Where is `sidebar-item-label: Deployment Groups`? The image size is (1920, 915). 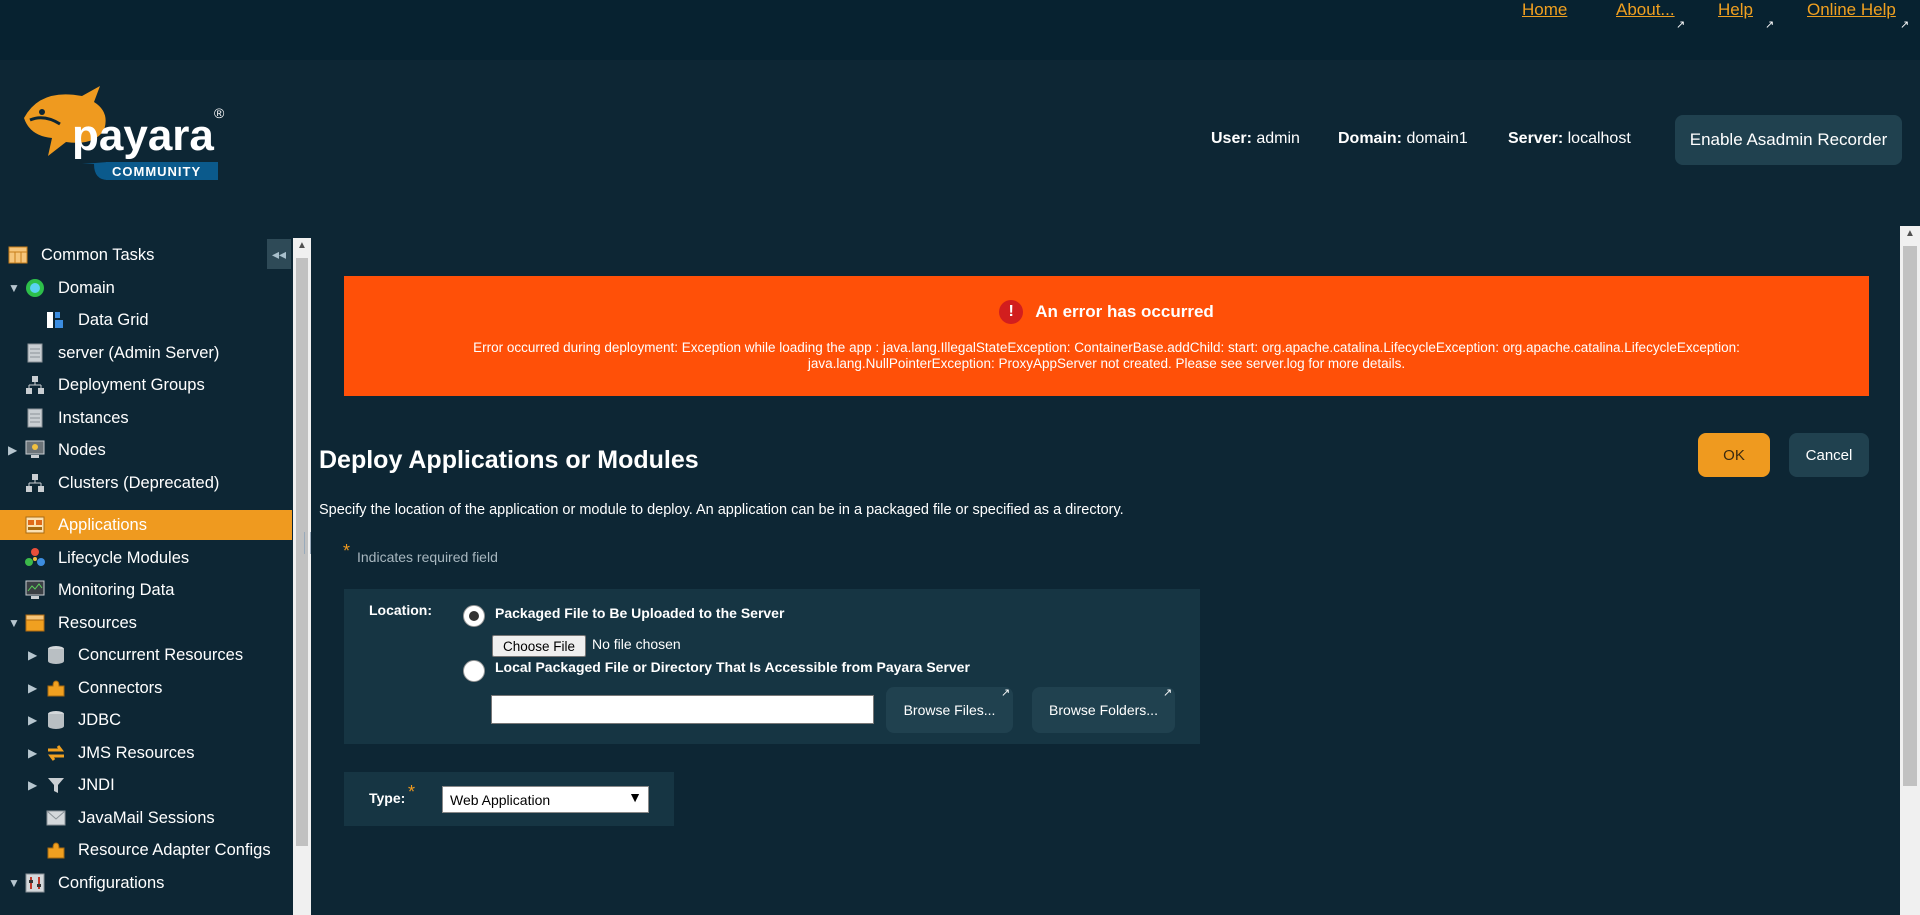 sidebar-item-label: Deployment Groups is located at coordinates (131, 384).